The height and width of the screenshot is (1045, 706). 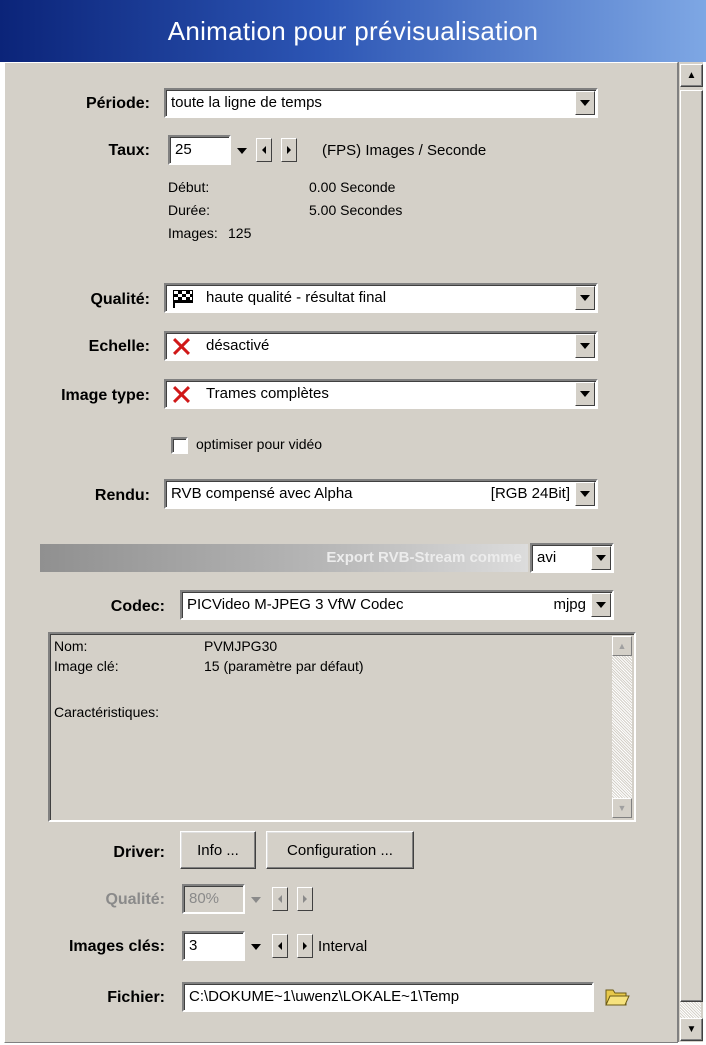 What do you see at coordinates (238, 345) in the screenshot?
I see `echelle-value: désactivé` at bounding box center [238, 345].